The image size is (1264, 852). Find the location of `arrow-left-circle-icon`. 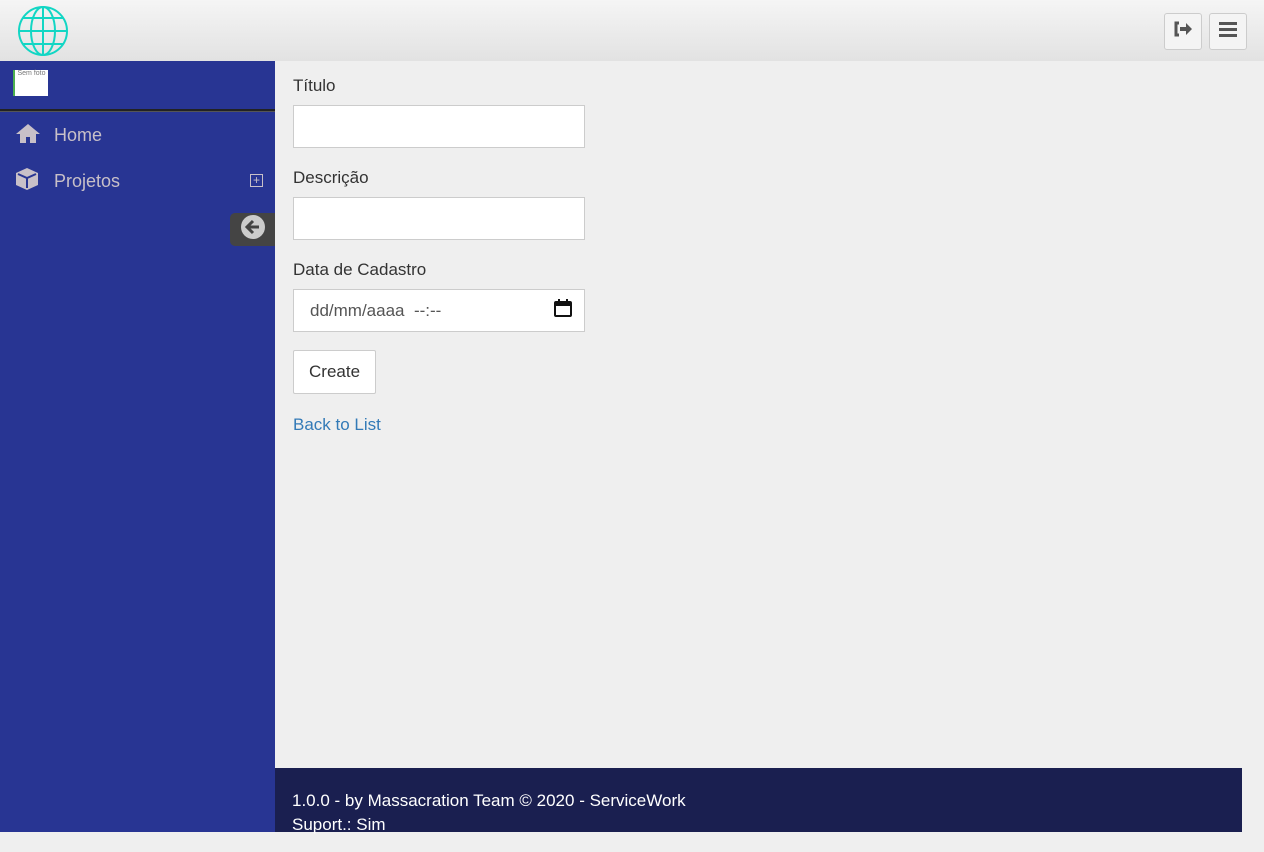

arrow-left-circle-icon is located at coordinates (252, 229).